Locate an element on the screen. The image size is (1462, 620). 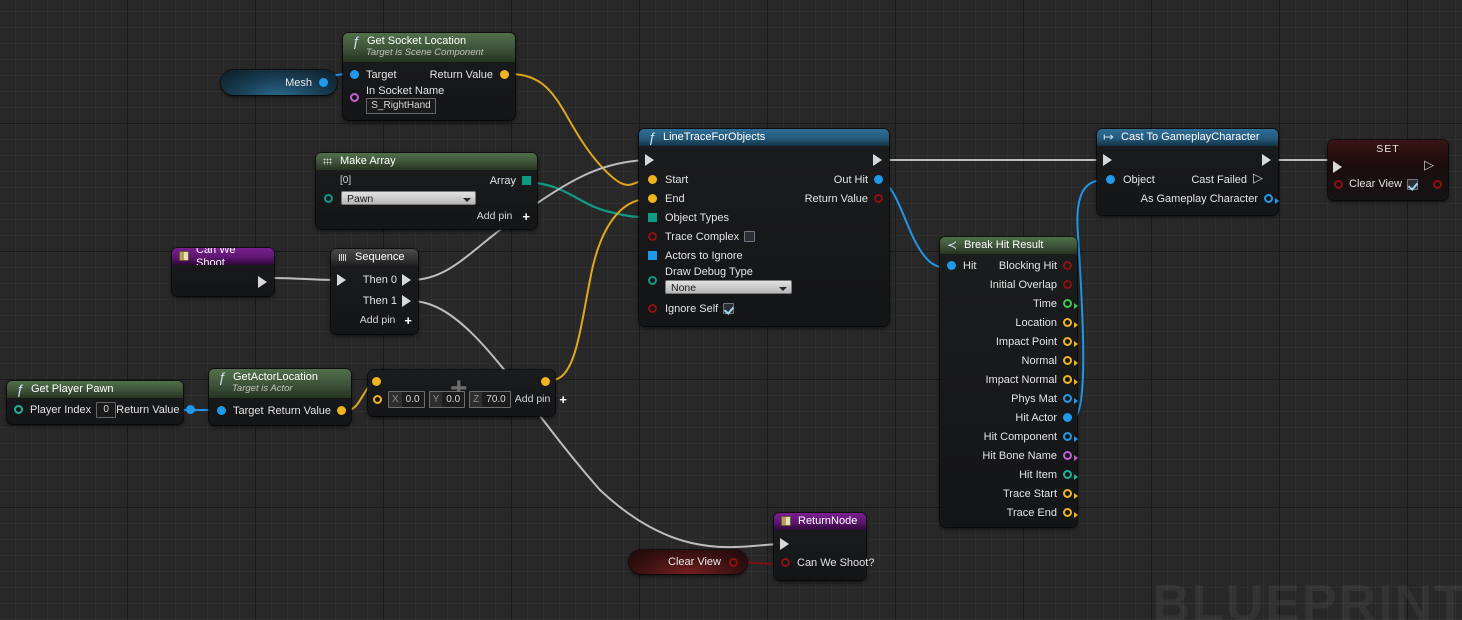
clear-view-get-output-pin is located at coordinates (733, 562).